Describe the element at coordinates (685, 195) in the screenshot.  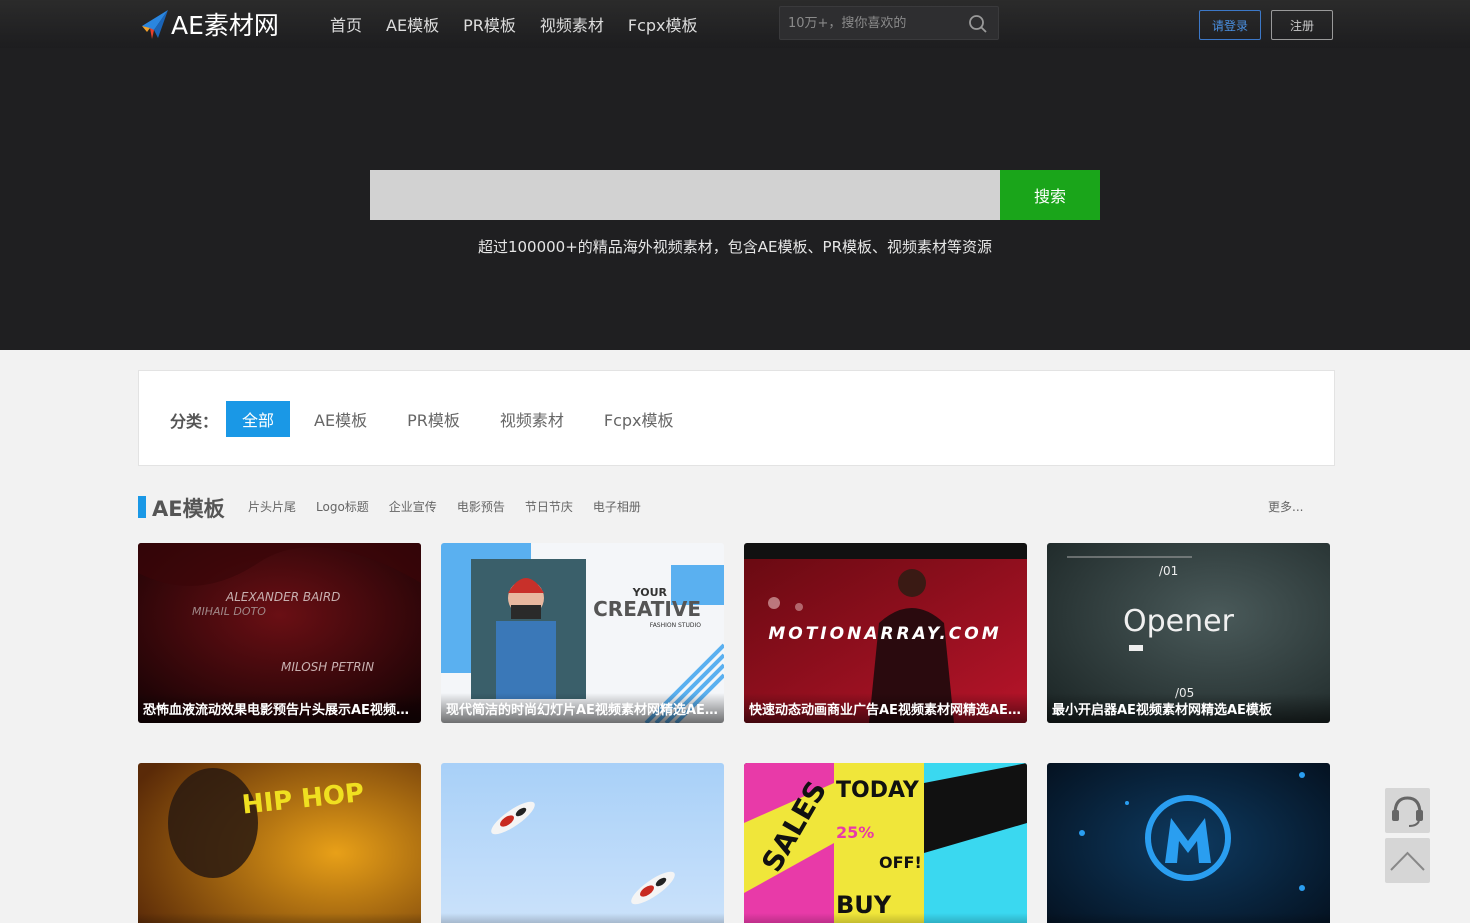
I see `hero-search-input` at that location.